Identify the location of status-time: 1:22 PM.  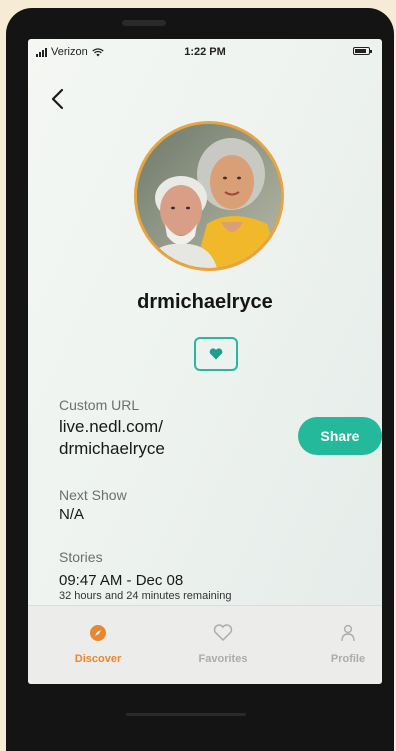
(205, 52).